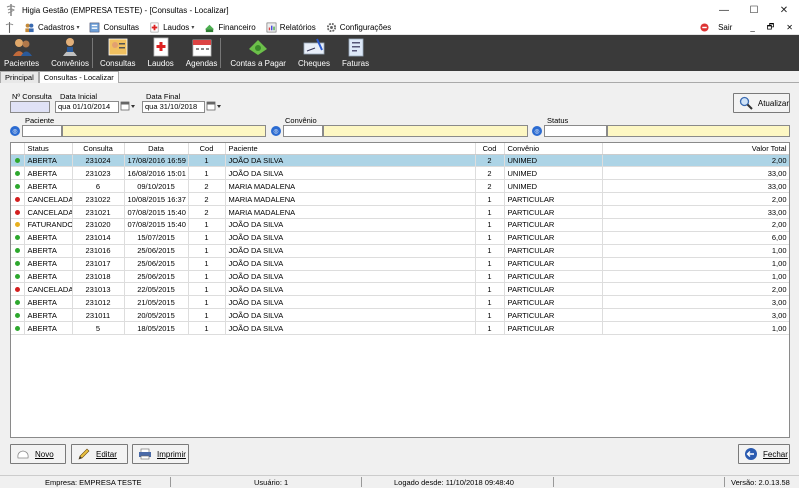  I want to click on toolbar-convenios-button: Convênios, so click(70, 53).